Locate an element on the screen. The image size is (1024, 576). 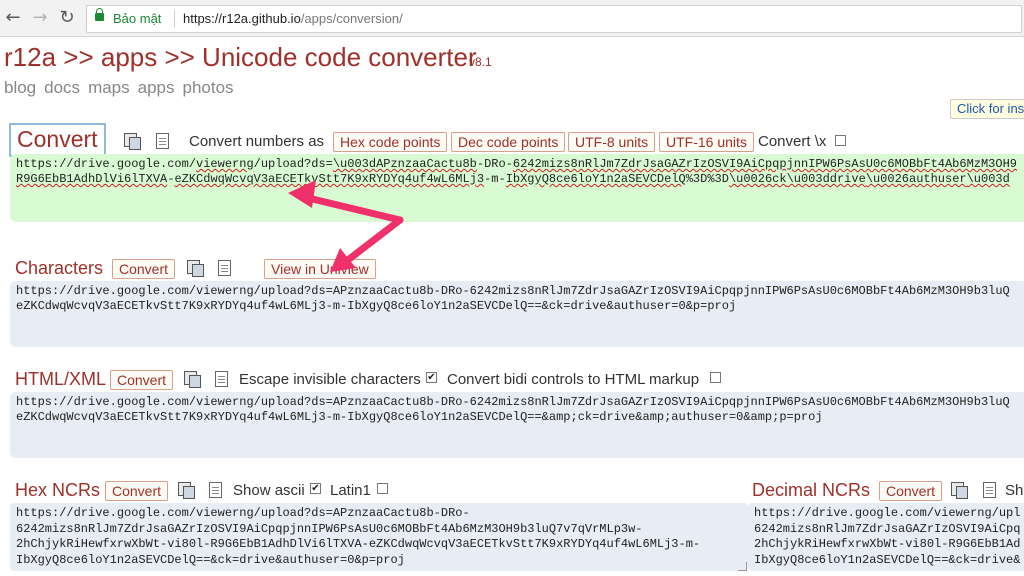
characters-title: Characters is located at coordinates (59, 268).